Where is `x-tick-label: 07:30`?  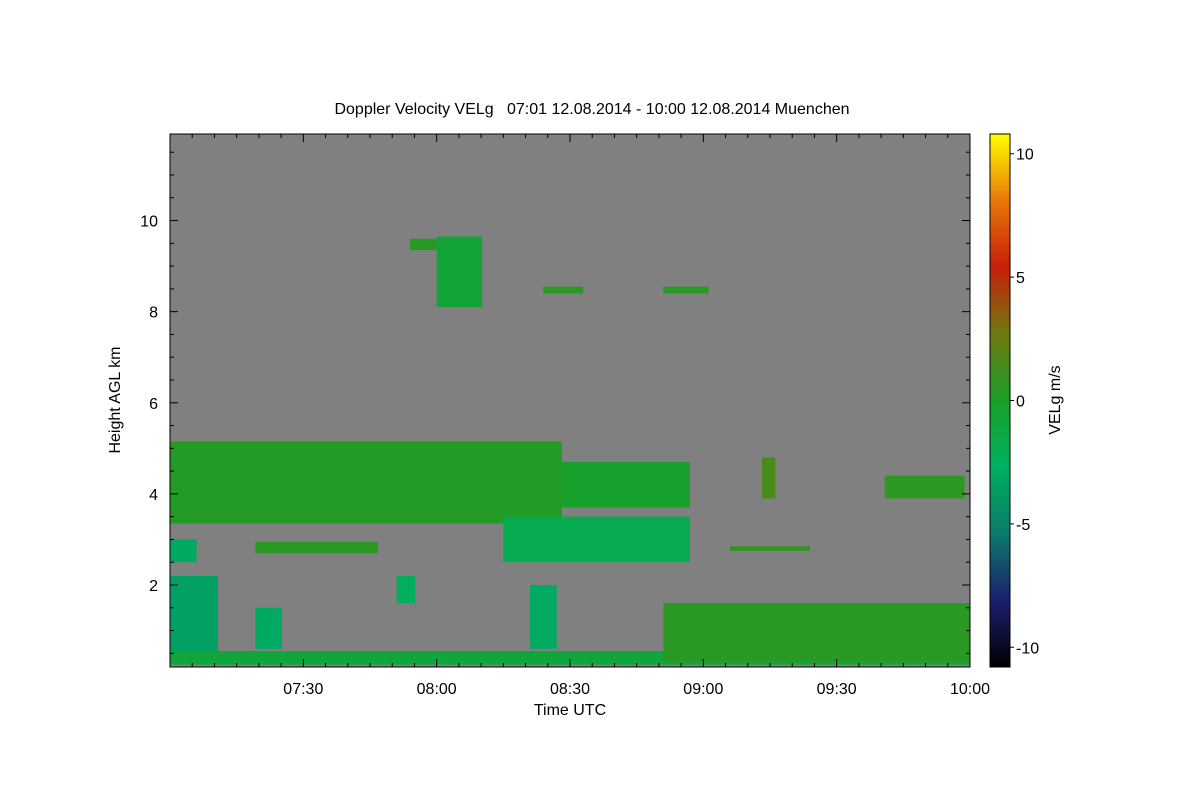
x-tick-label: 07:30 is located at coordinates (303, 689).